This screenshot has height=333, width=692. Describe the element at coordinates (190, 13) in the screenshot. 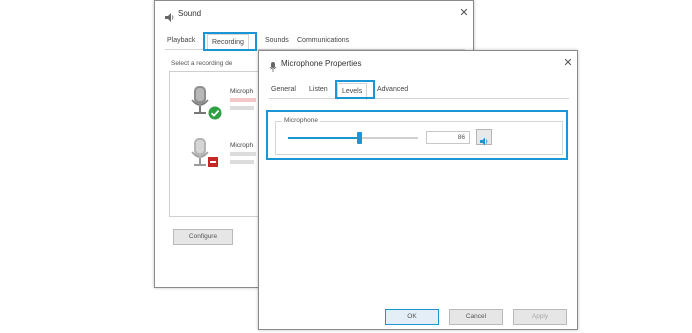

I see `sound-window-title: Sound` at that location.